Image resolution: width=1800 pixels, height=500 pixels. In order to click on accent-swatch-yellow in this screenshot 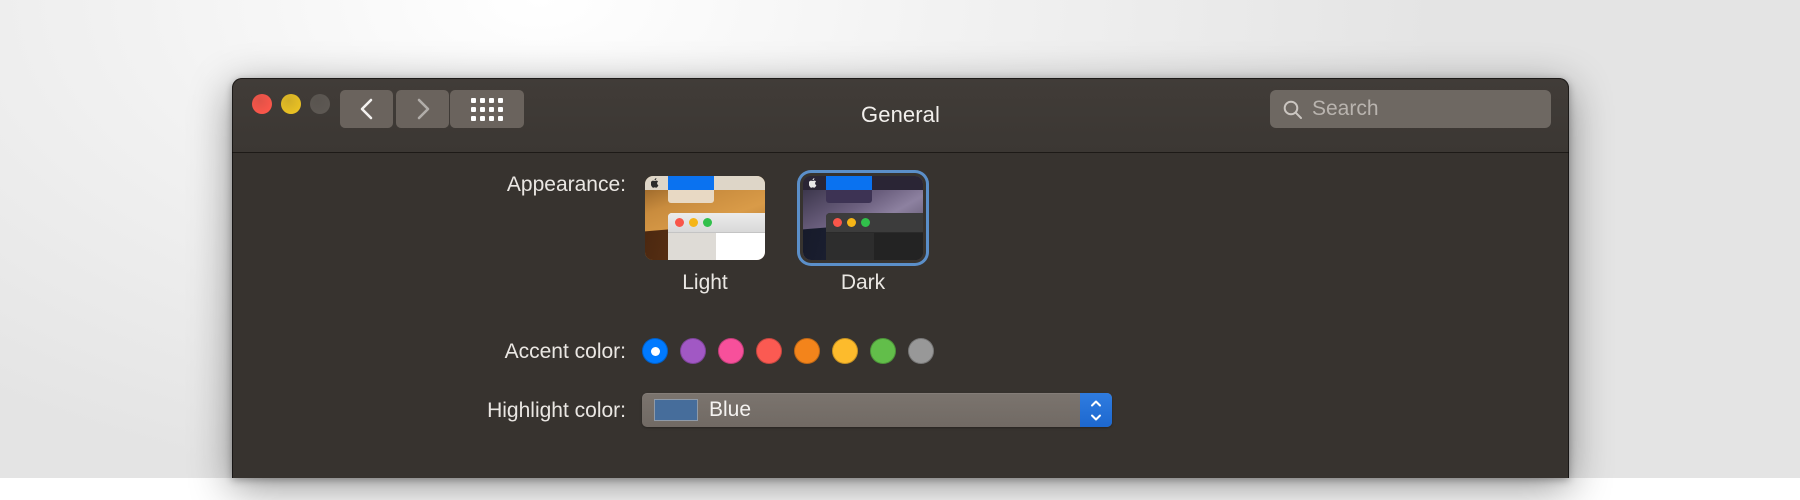, I will do `click(845, 351)`.